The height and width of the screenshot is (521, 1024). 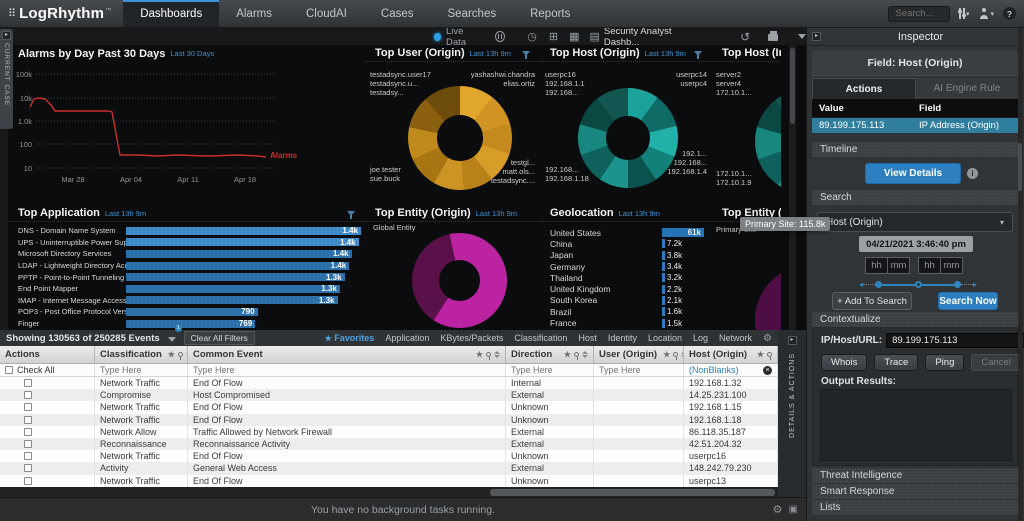 I want to click on bar-row: UPS - Uninterruptible Power Supply 1.4k, so click(x=186, y=243).